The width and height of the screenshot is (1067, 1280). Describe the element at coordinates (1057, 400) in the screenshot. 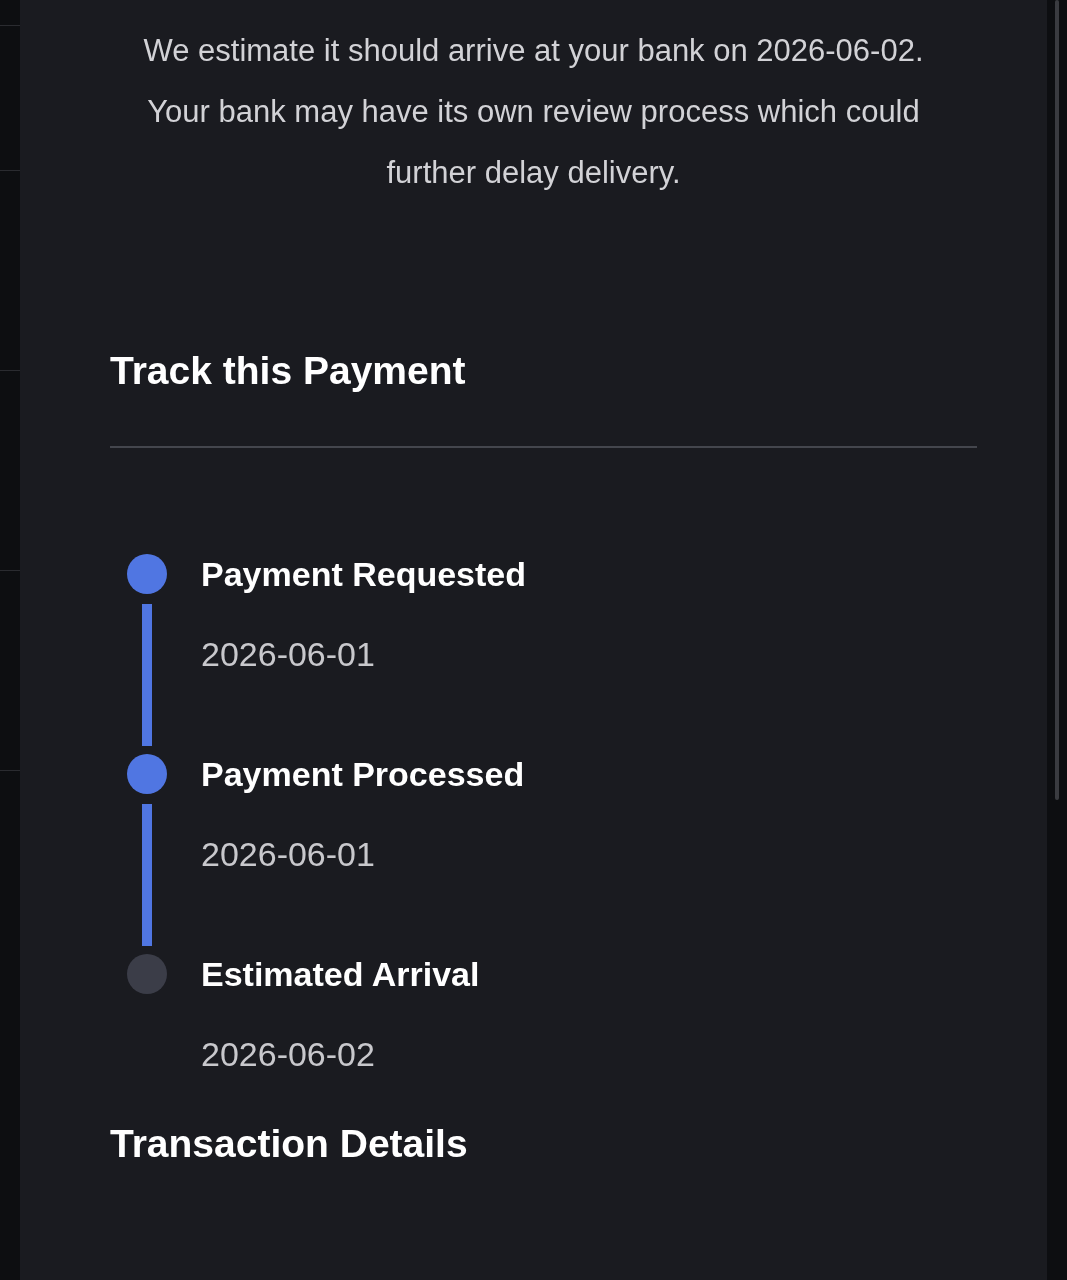

I see `scrollbar` at that location.